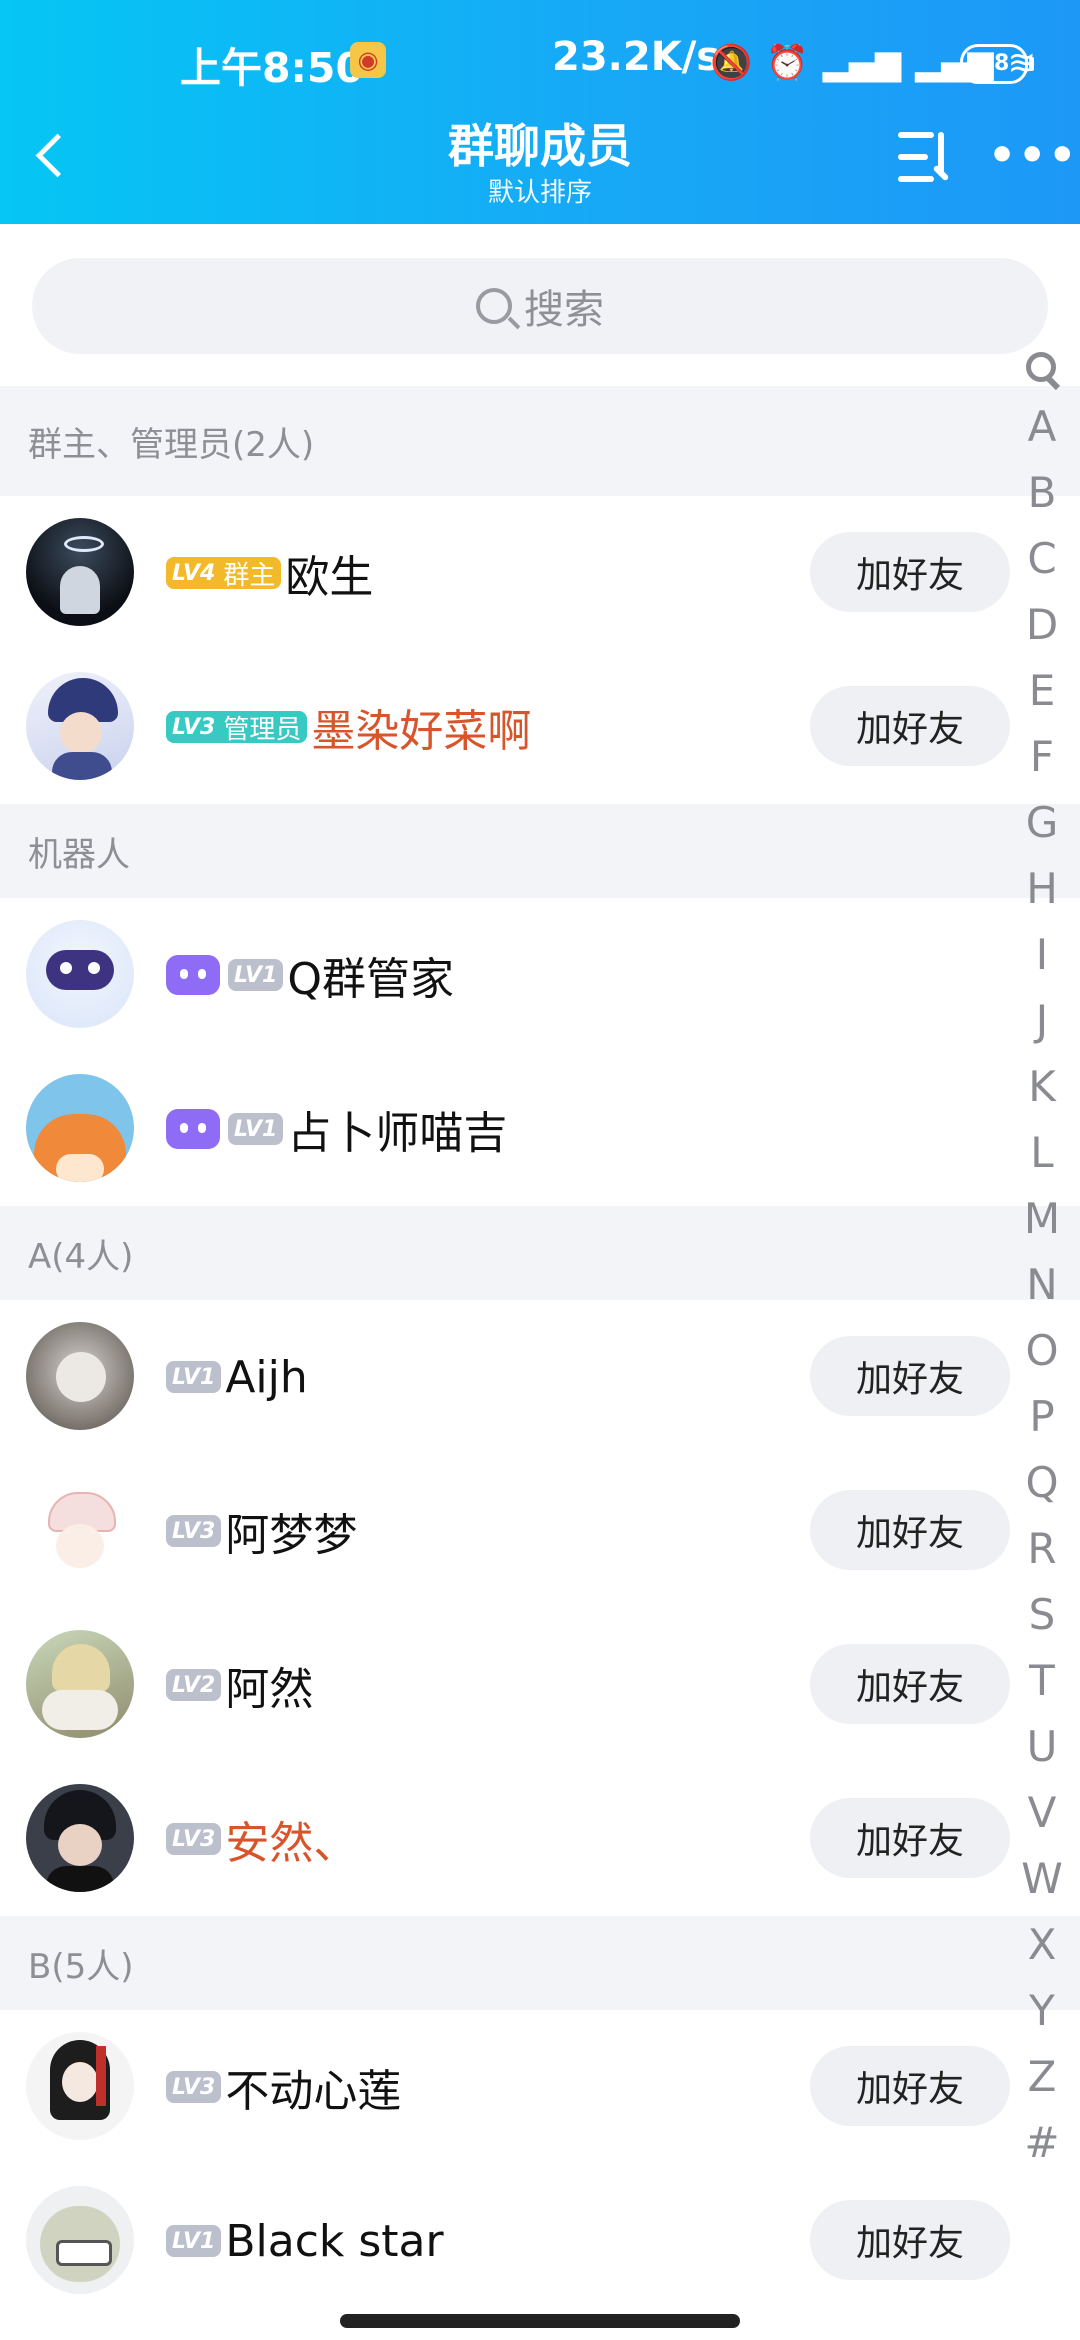 This screenshot has width=1080, height=2340. Describe the element at coordinates (540, 851) in the screenshot. I see `section-header: 机器人` at that location.